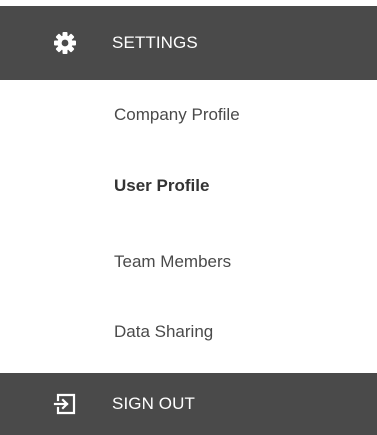 This screenshot has width=377, height=435. Describe the element at coordinates (161, 186) in the screenshot. I see `menu-item-user-profile: User Profile` at that location.